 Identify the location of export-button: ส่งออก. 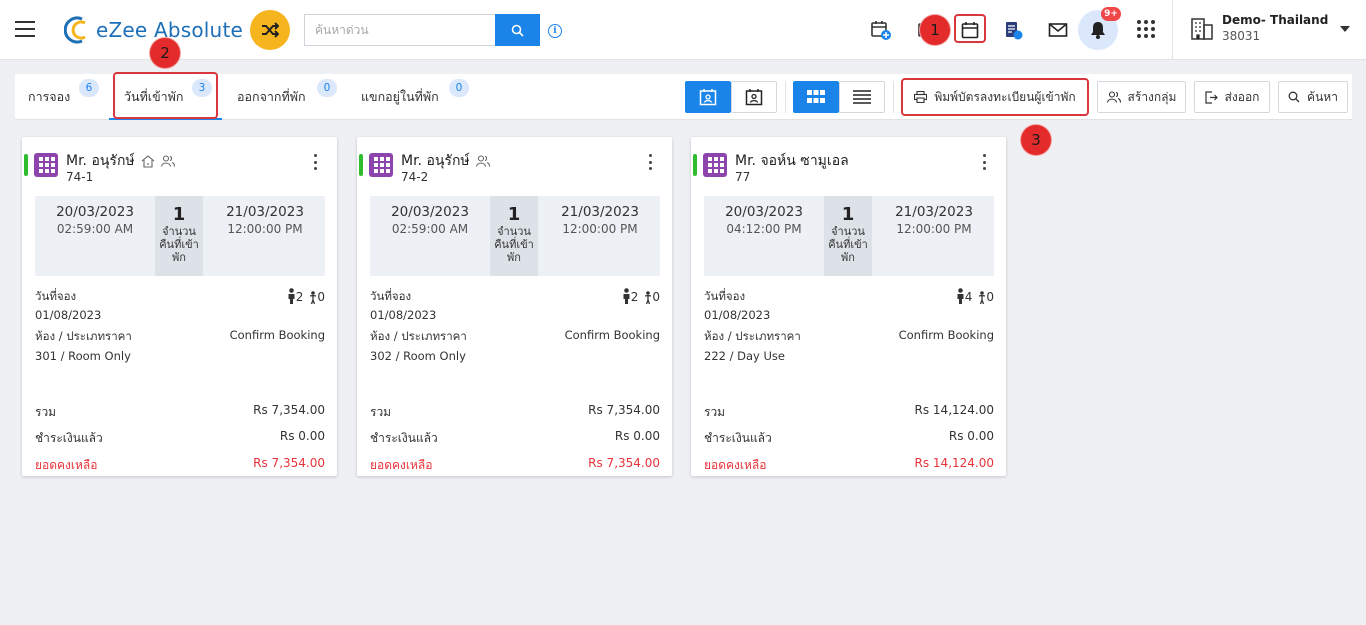
(1232, 97).